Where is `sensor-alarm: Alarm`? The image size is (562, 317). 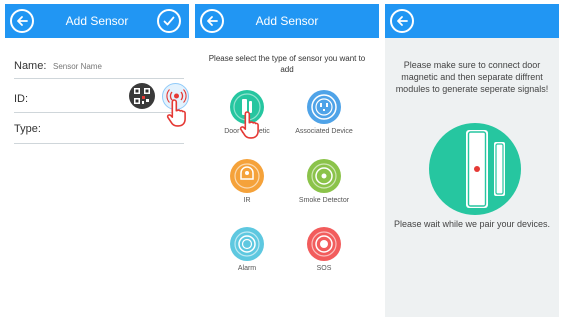 sensor-alarm: Alarm is located at coordinates (247, 249).